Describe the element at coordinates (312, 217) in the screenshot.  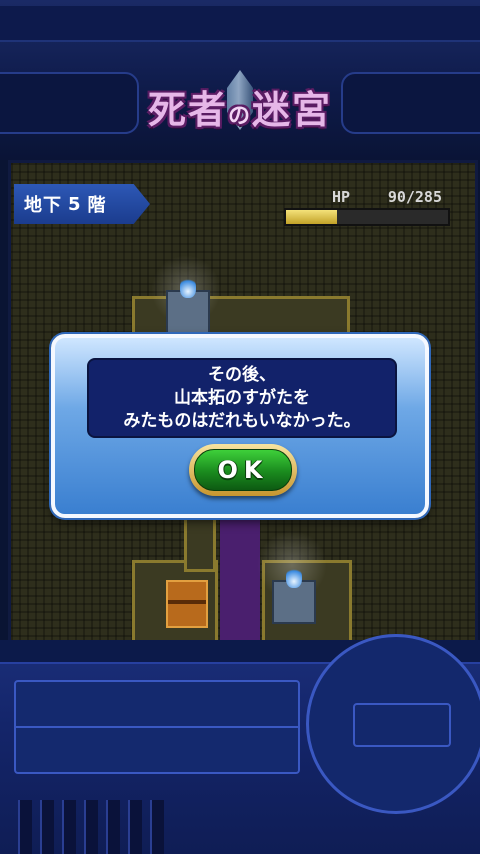
I see `hp-bar-fill` at that location.